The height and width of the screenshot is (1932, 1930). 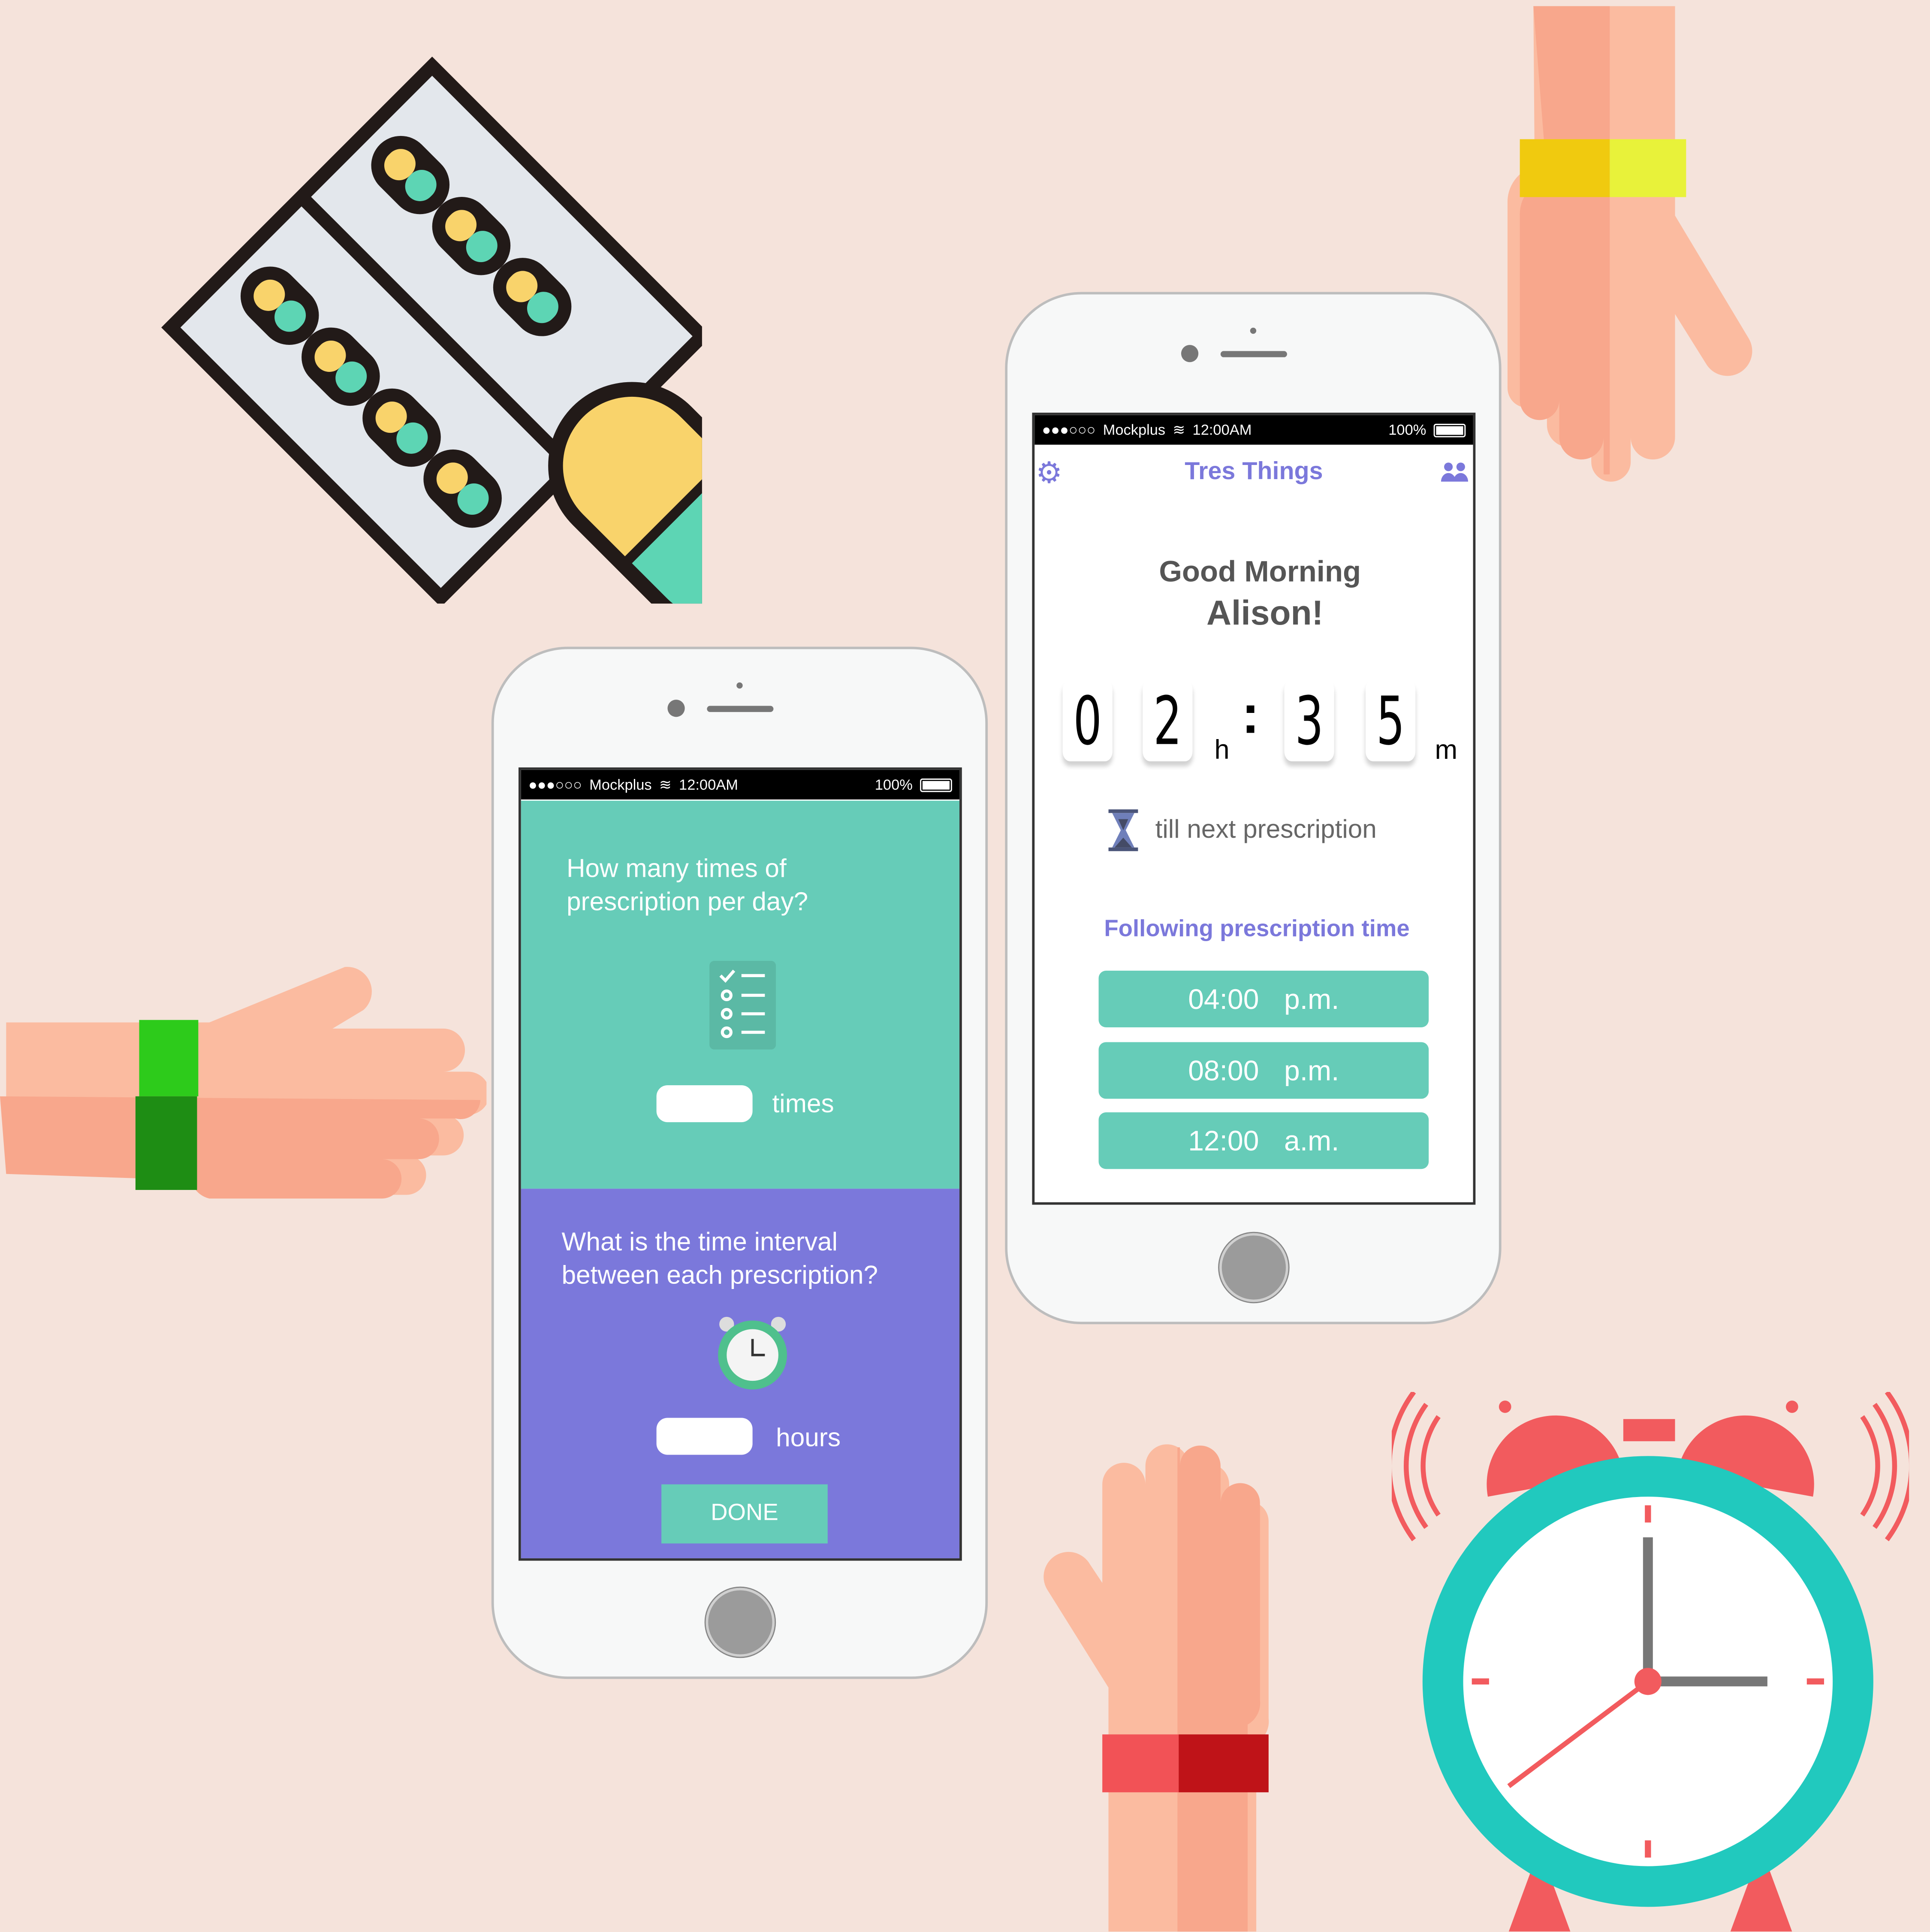 What do you see at coordinates (1390, 720) in the screenshot?
I see `minute-digit-2: 5` at bounding box center [1390, 720].